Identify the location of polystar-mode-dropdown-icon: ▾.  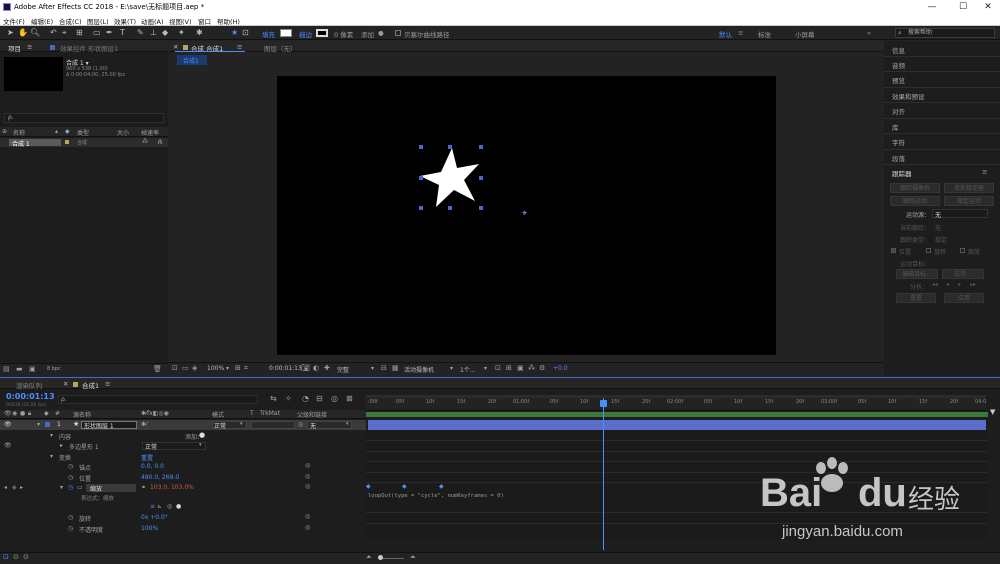
(200, 445).